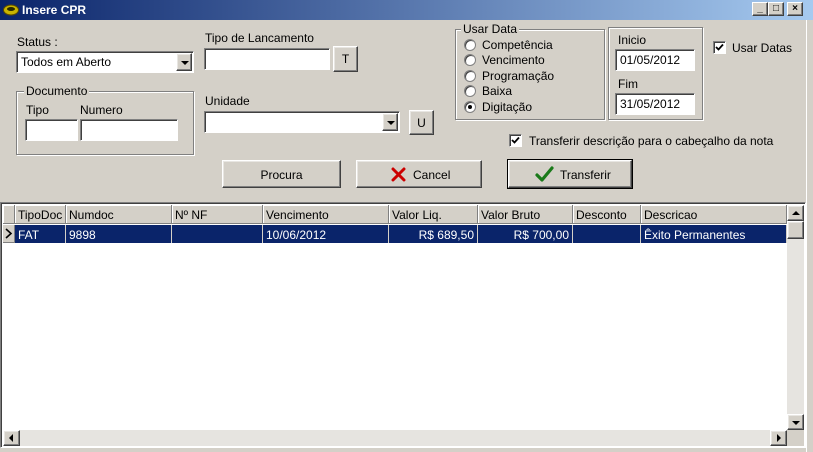  I want to click on radio-digitacao-label: Digitação, so click(507, 107).